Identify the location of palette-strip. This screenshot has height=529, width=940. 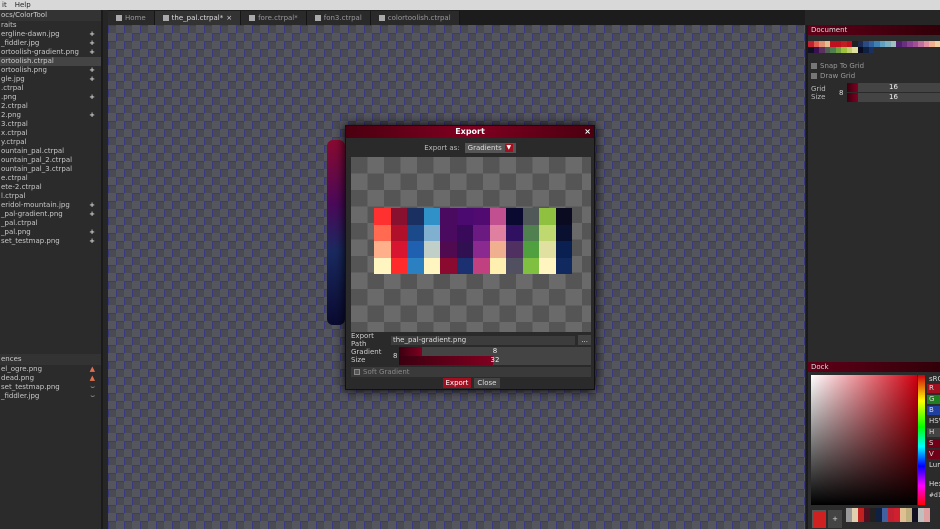
(336, 232).